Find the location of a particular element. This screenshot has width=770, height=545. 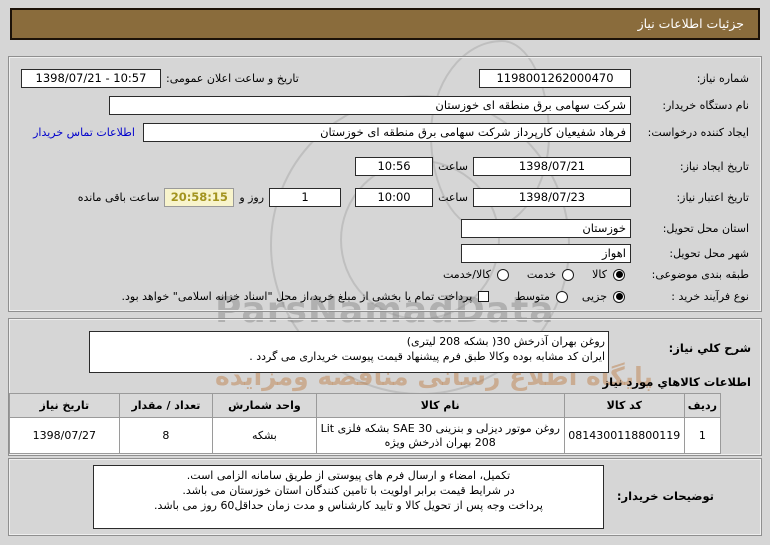

validity-time-field: 10:00 is located at coordinates (394, 197).